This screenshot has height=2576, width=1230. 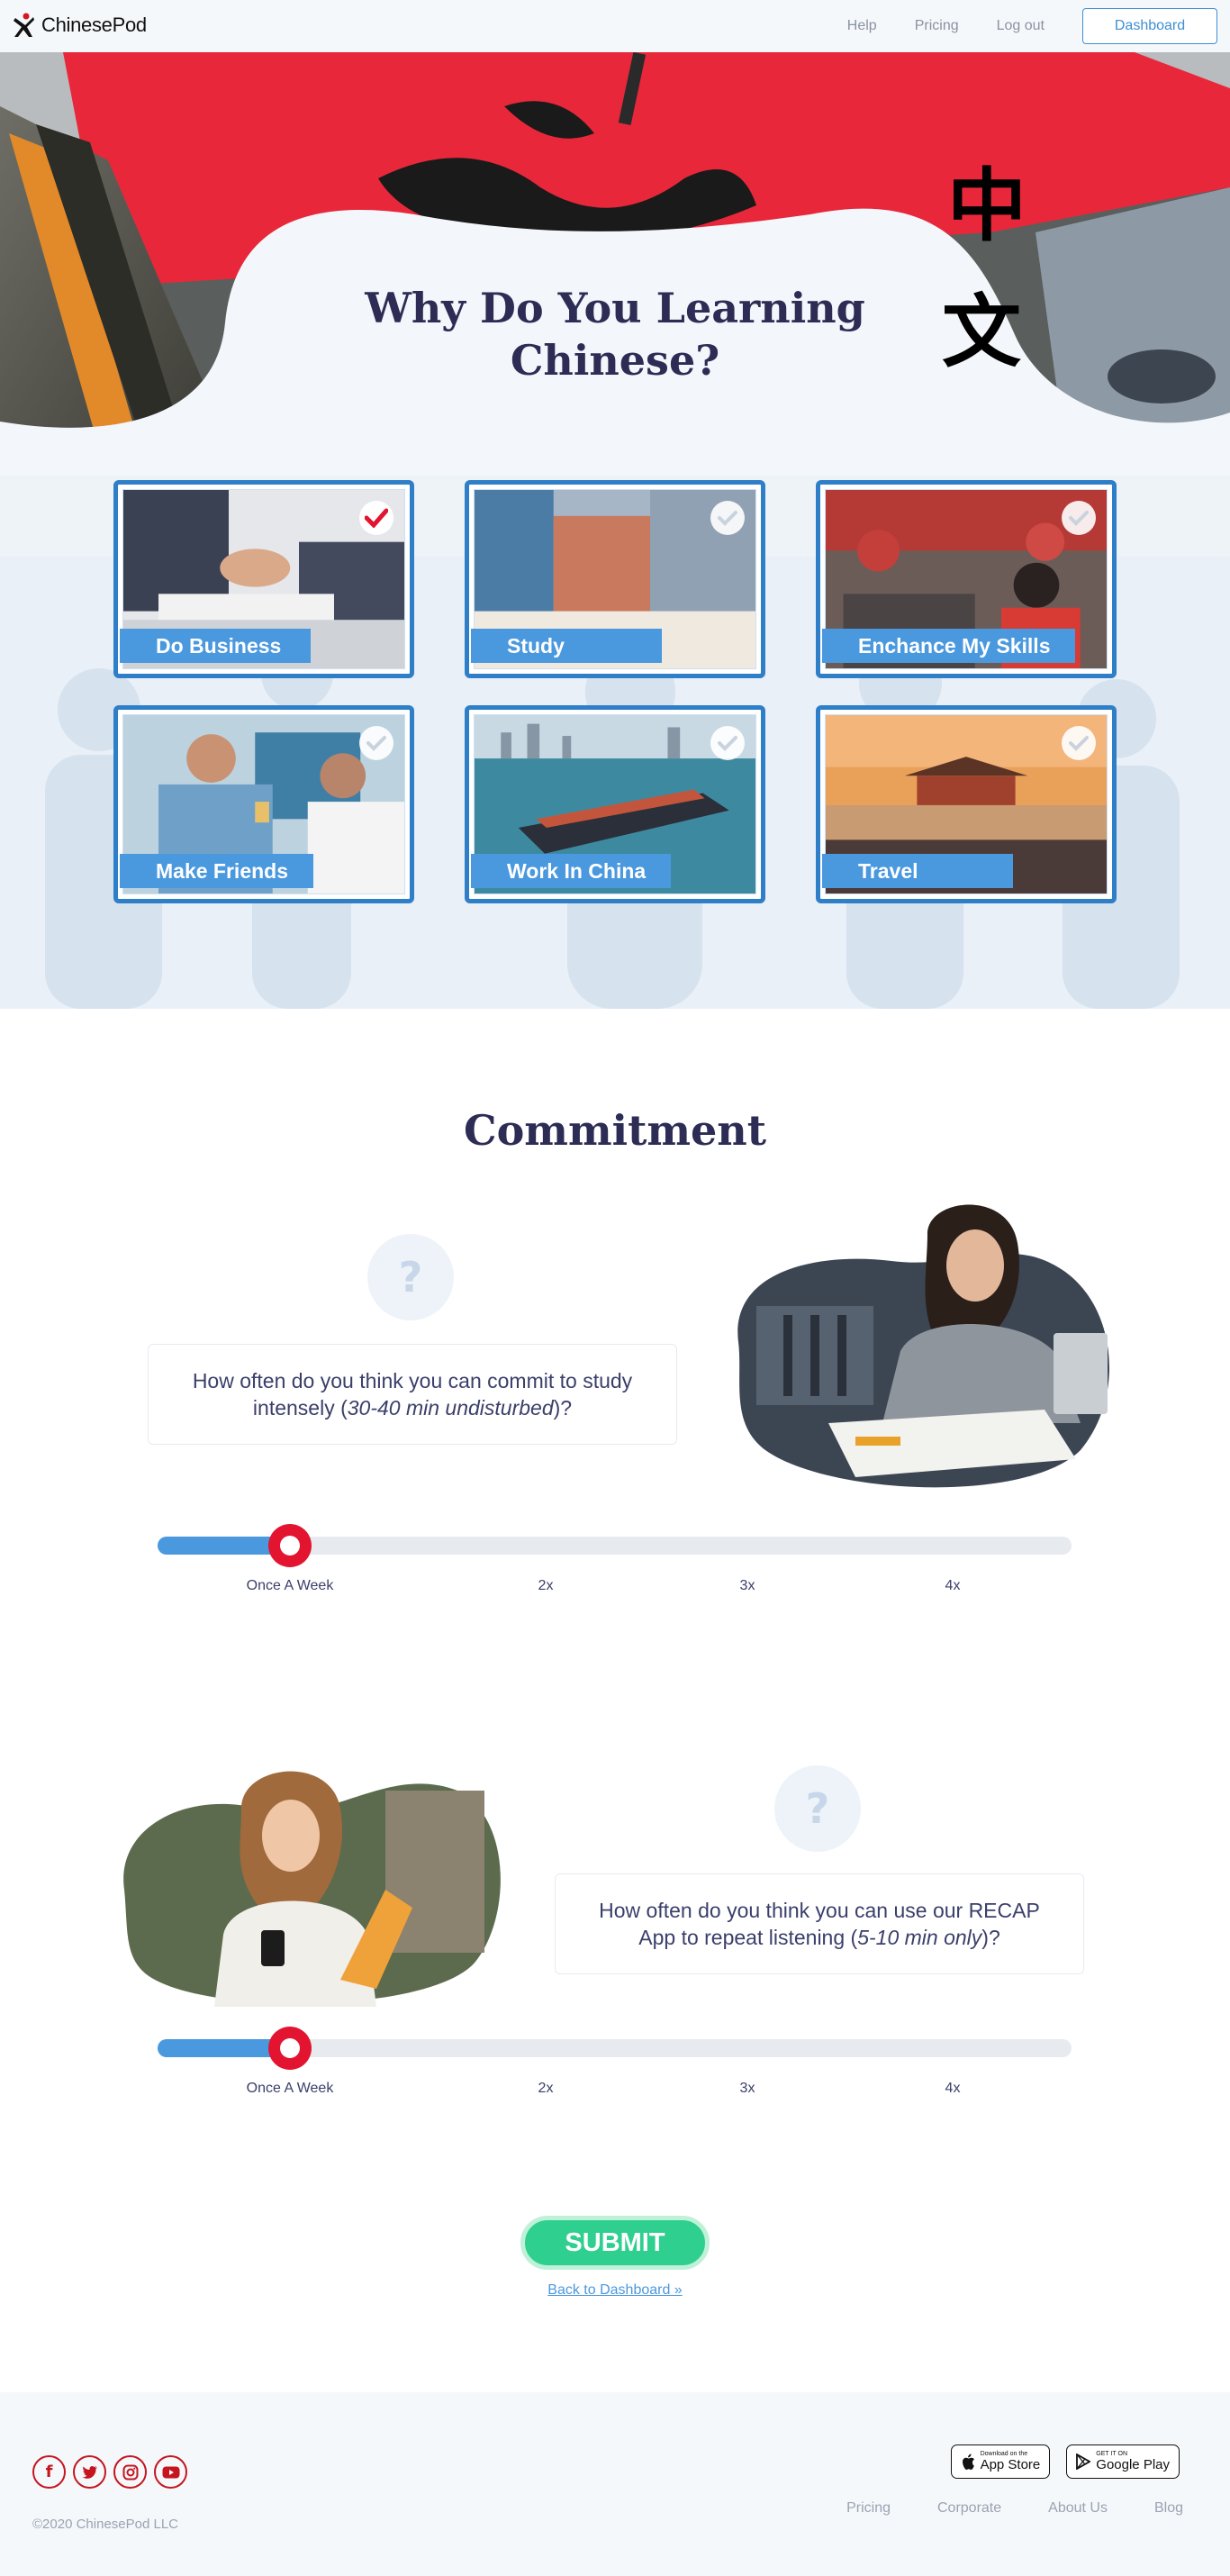 I want to click on card-label: Enchance My Skills, so click(x=949, y=646).